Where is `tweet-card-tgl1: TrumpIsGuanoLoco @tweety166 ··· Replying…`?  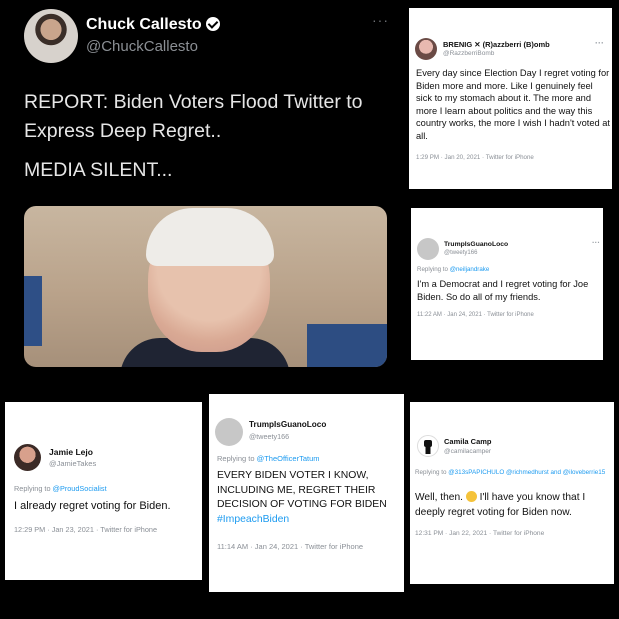
tweet-card-tgl1: TrumpIsGuanoLoco @tweety166 ··· Replying… is located at coordinates (507, 284).